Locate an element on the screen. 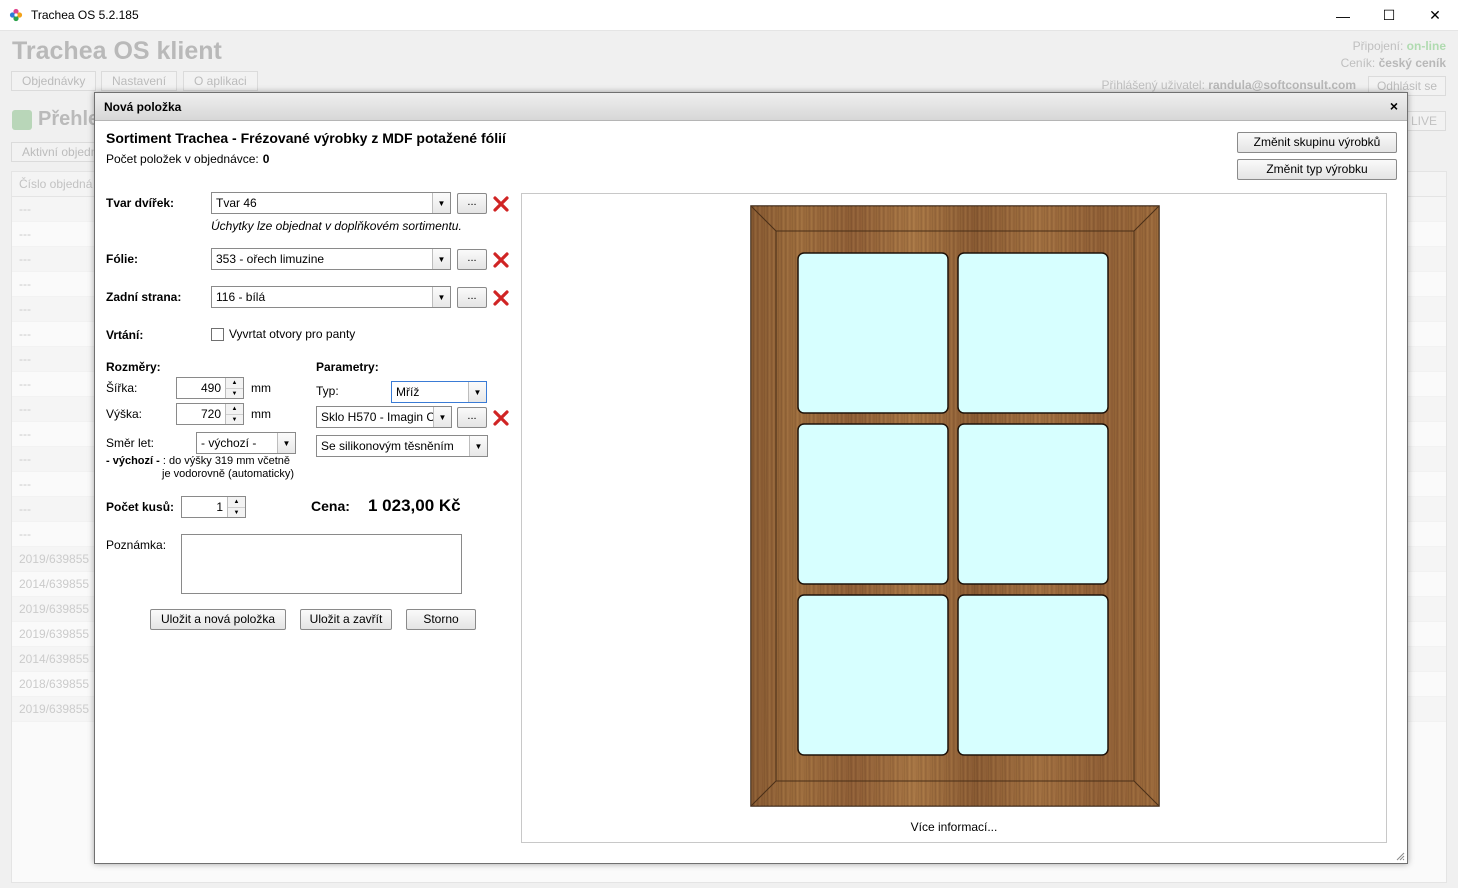  minimize-button: — is located at coordinates (1343, 15).